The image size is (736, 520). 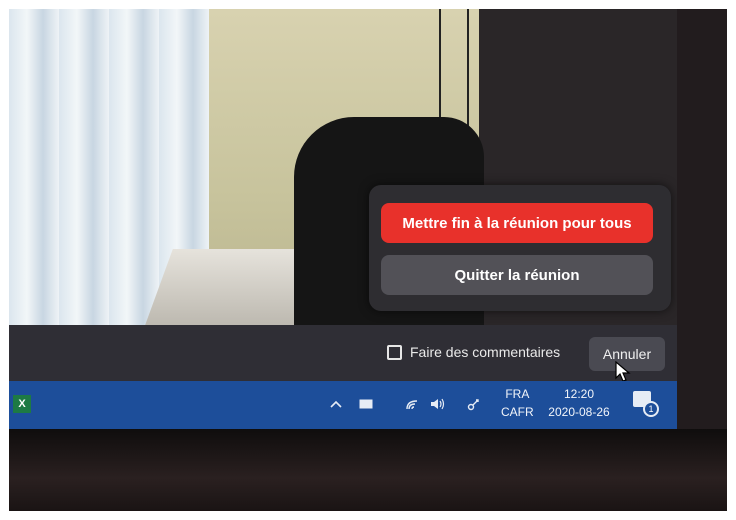 I want to click on language-code: FRA, so click(x=517, y=394).